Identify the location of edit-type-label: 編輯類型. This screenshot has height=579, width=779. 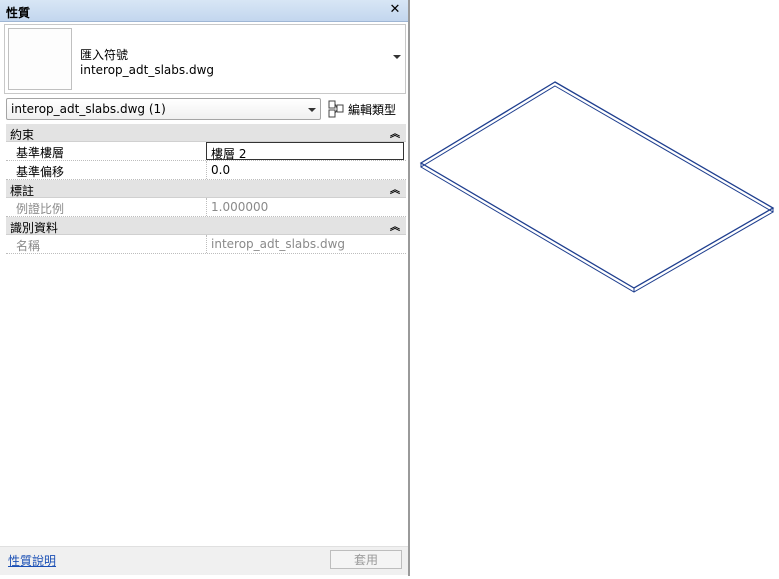
(372, 110).